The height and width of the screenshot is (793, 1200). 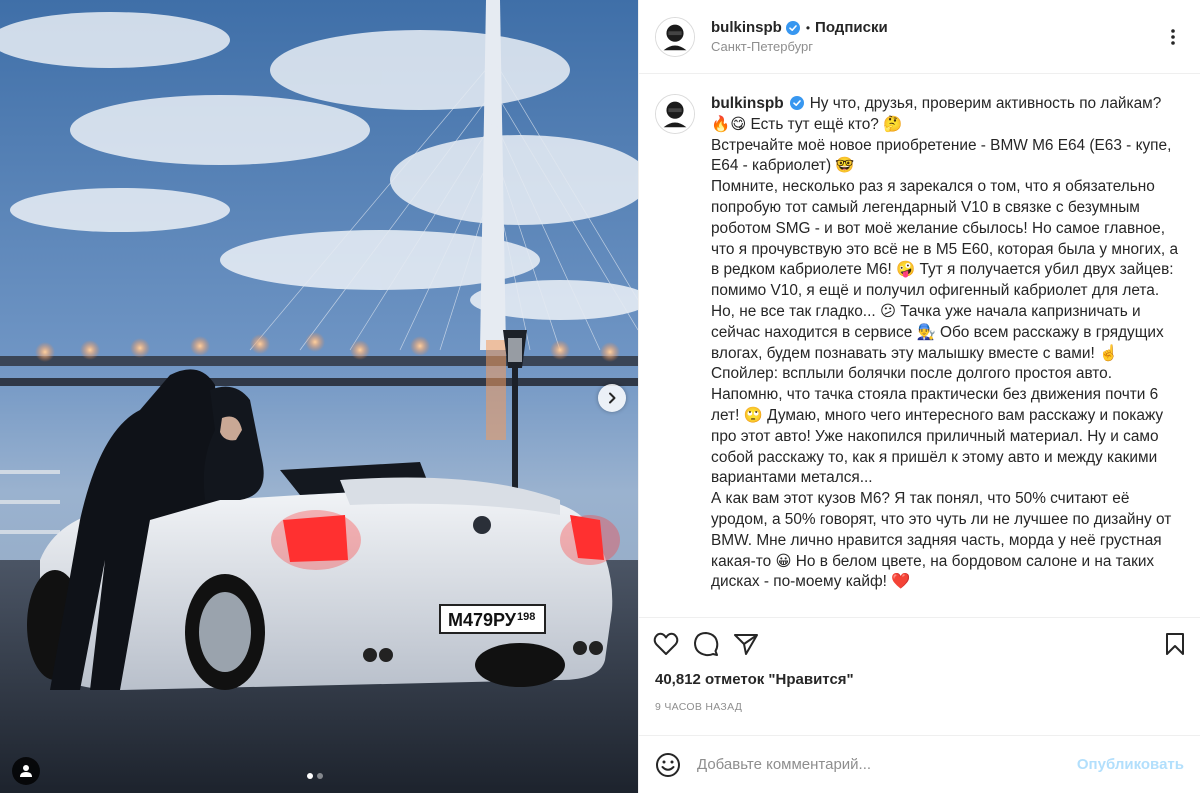 I want to click on like-button, so click(x=666, y=644).